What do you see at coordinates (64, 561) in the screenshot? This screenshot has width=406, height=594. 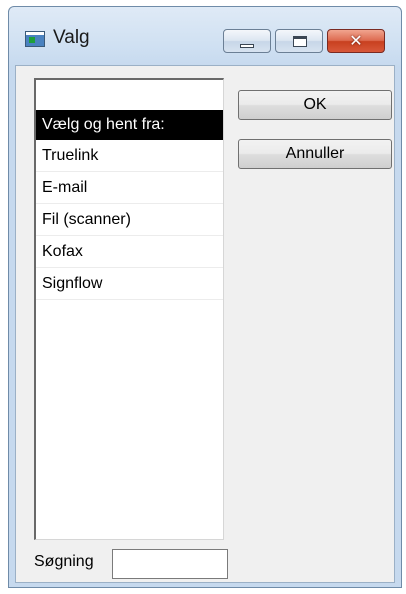 I see `search-label: Søgning` at bounding box center [64, 561].